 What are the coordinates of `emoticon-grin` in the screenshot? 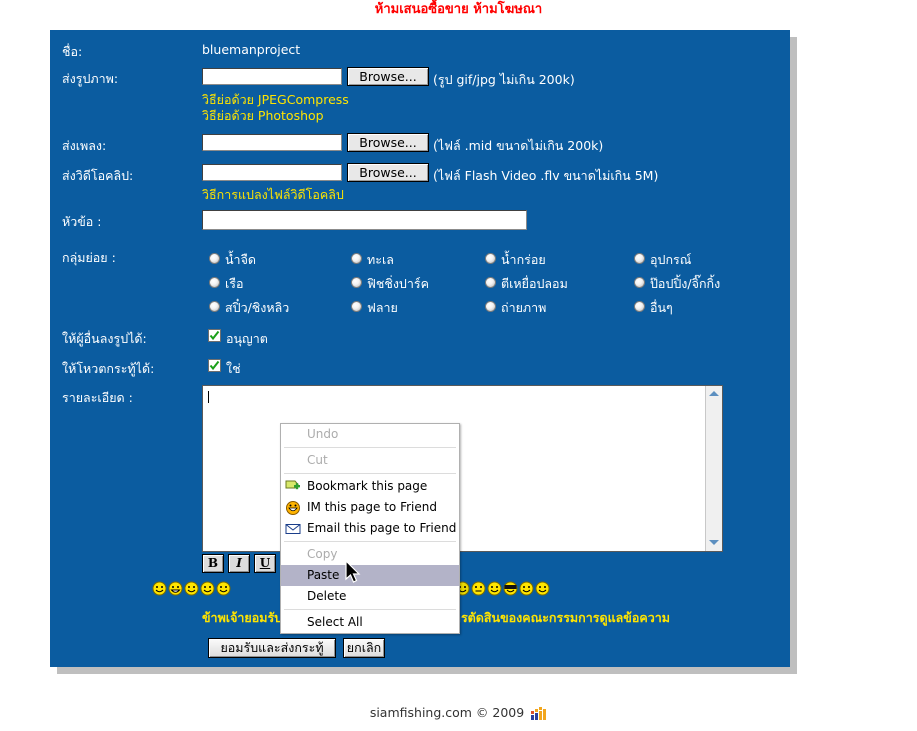 It's located at (175, 588).